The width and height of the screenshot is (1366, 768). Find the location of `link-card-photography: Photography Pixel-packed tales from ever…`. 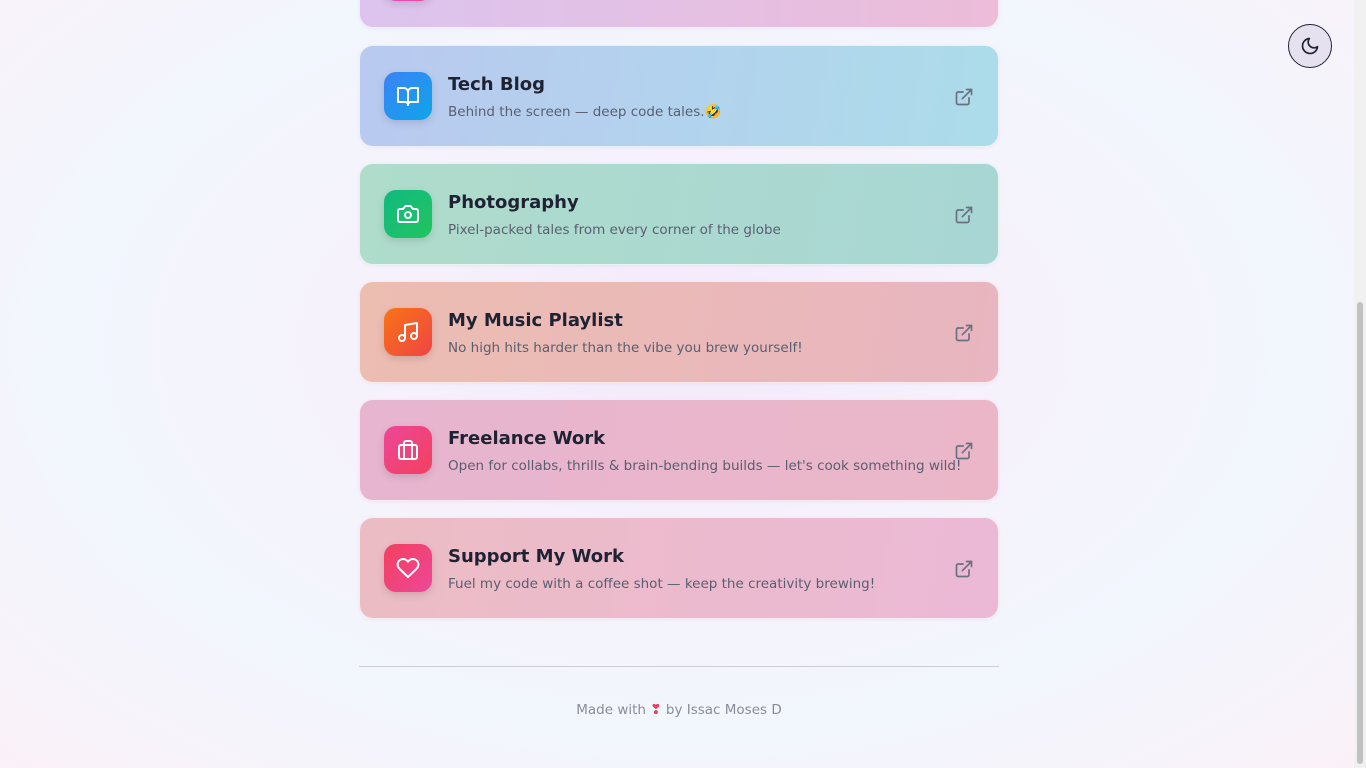

link-card-photography: Photography Pixel-packed tales from ever… is located at coordinates (679, 214).